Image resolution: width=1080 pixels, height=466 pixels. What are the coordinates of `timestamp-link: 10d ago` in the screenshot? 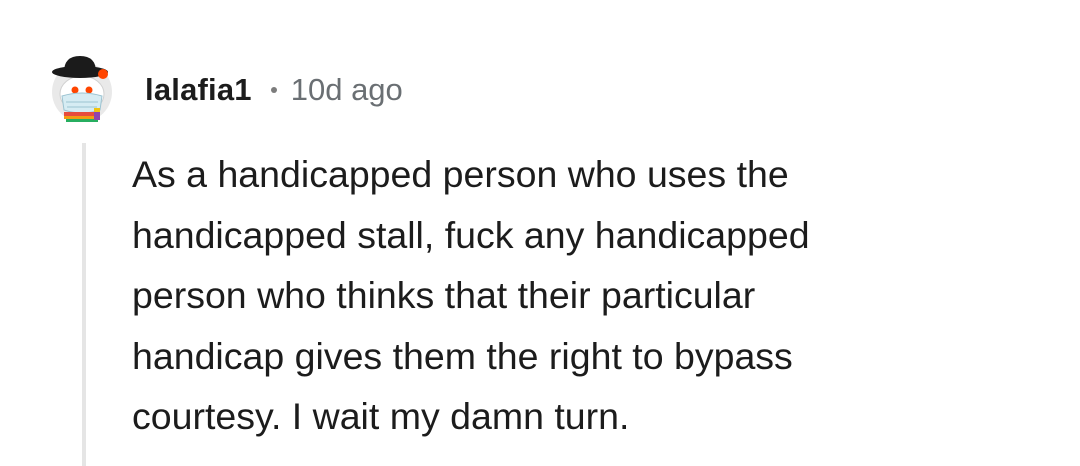 It's located at (347, 90).